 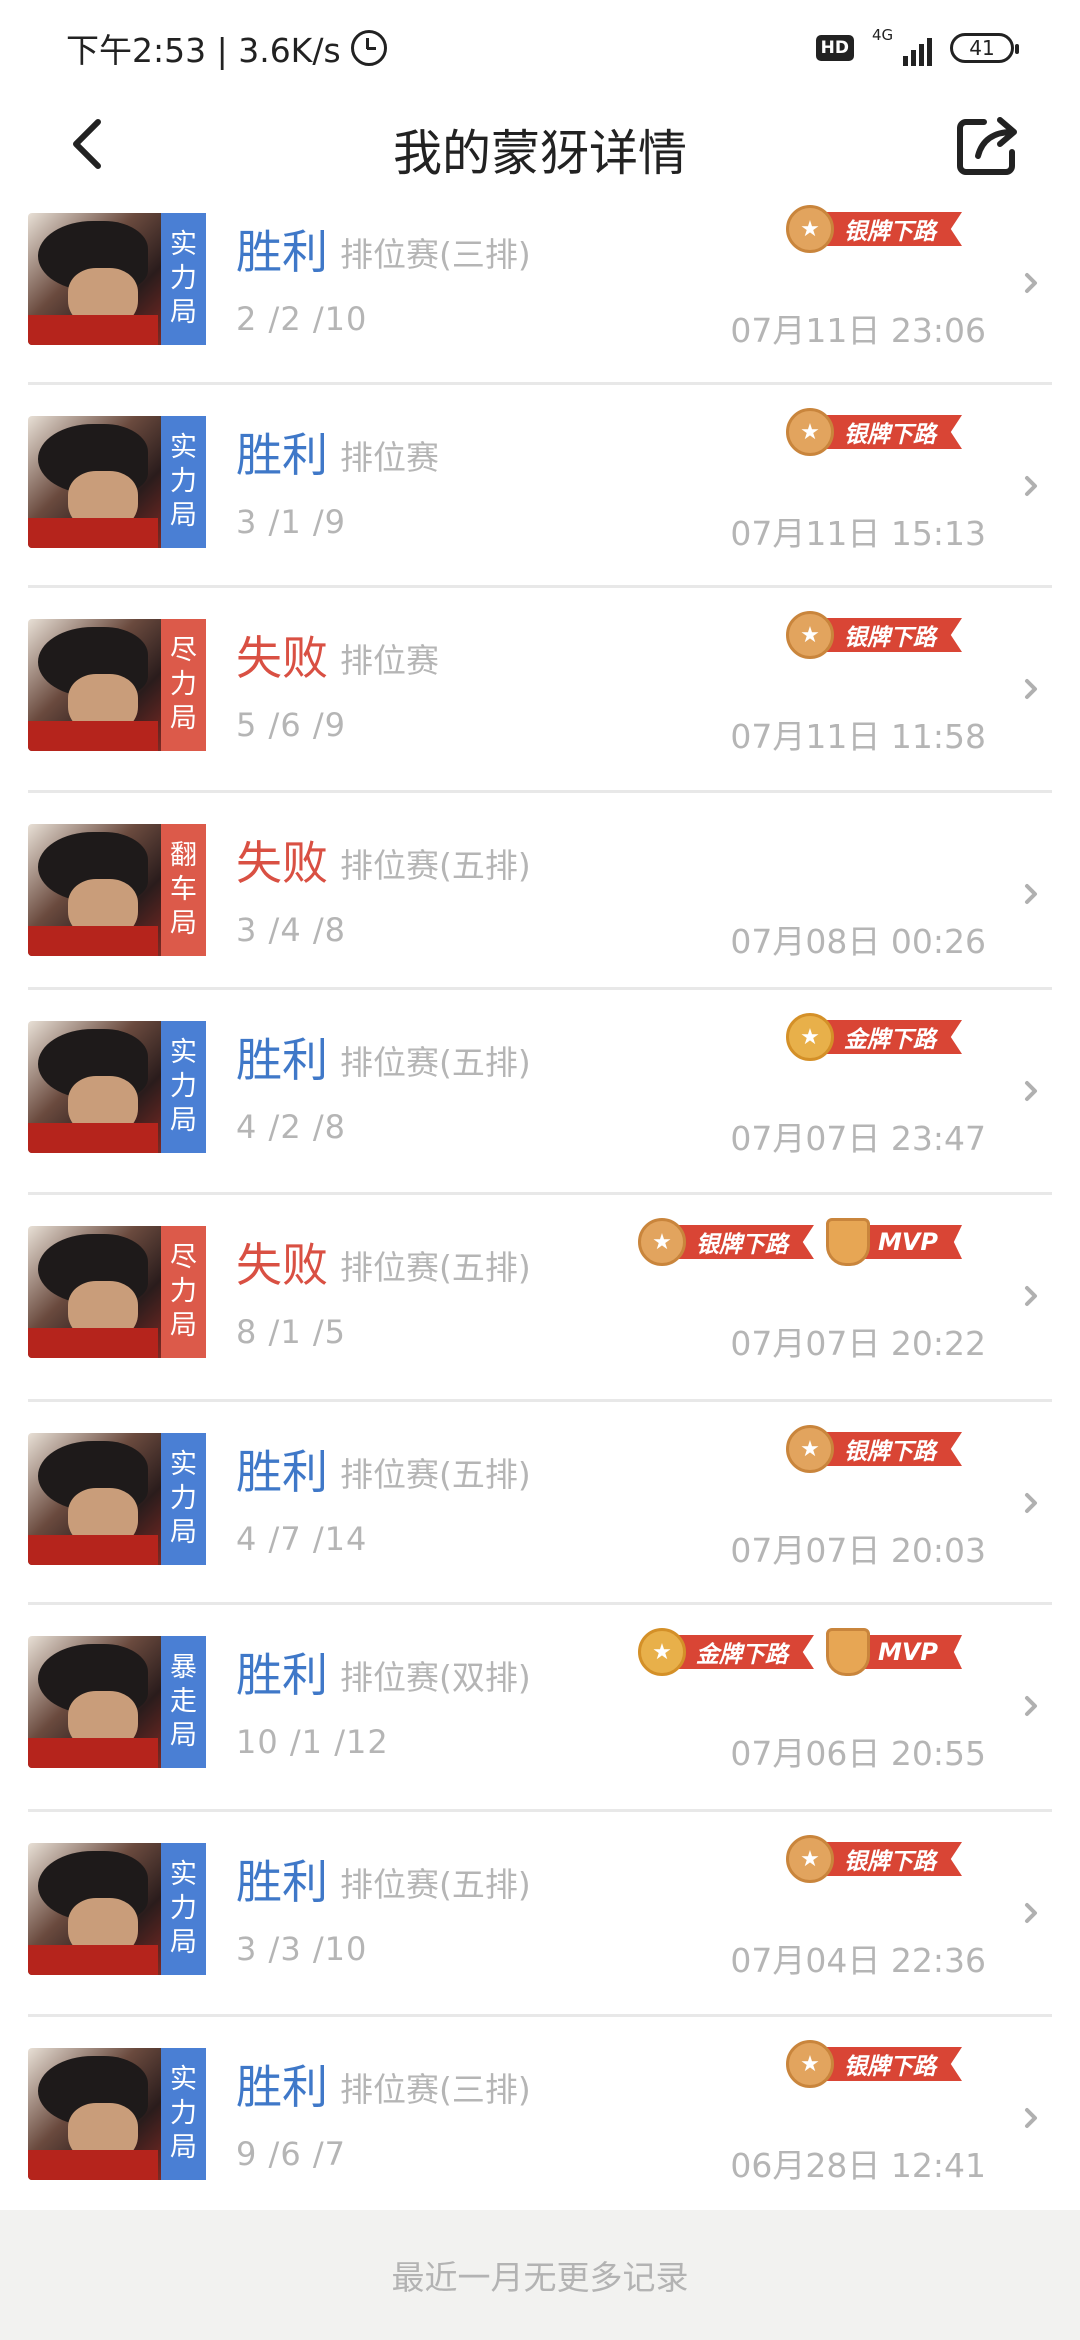 I want to click on match-row: 尽力局失败 排位赛(五排) 8 /1 /5 ★ 银牌下路 MVP 07月07日 20:22, so click(x=540, y=1298).